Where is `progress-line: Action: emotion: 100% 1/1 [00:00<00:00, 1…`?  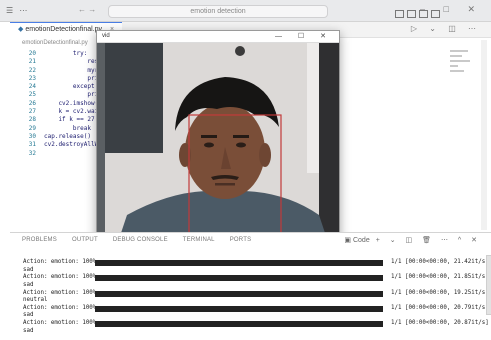 progress-line: Action: emotion: 100% 1/1 [00:00<00:00, 1… is located at coordinates (256, 293).